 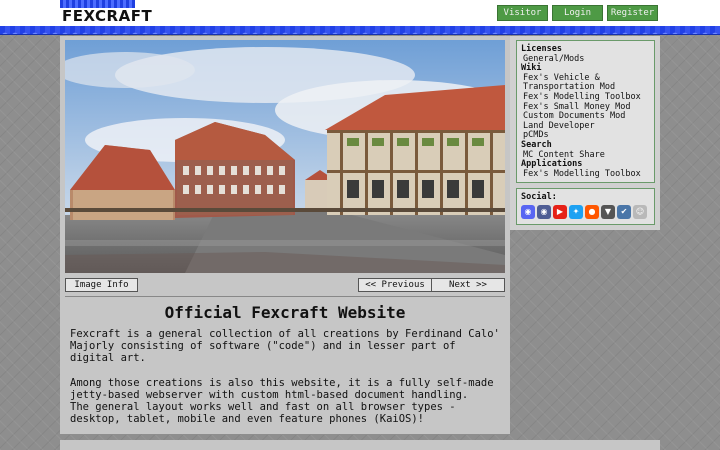 What do you see at coordinates (576, 211) in the screenshot?
I see `twitter-icon: ✦` at bounding box center [576, 211].